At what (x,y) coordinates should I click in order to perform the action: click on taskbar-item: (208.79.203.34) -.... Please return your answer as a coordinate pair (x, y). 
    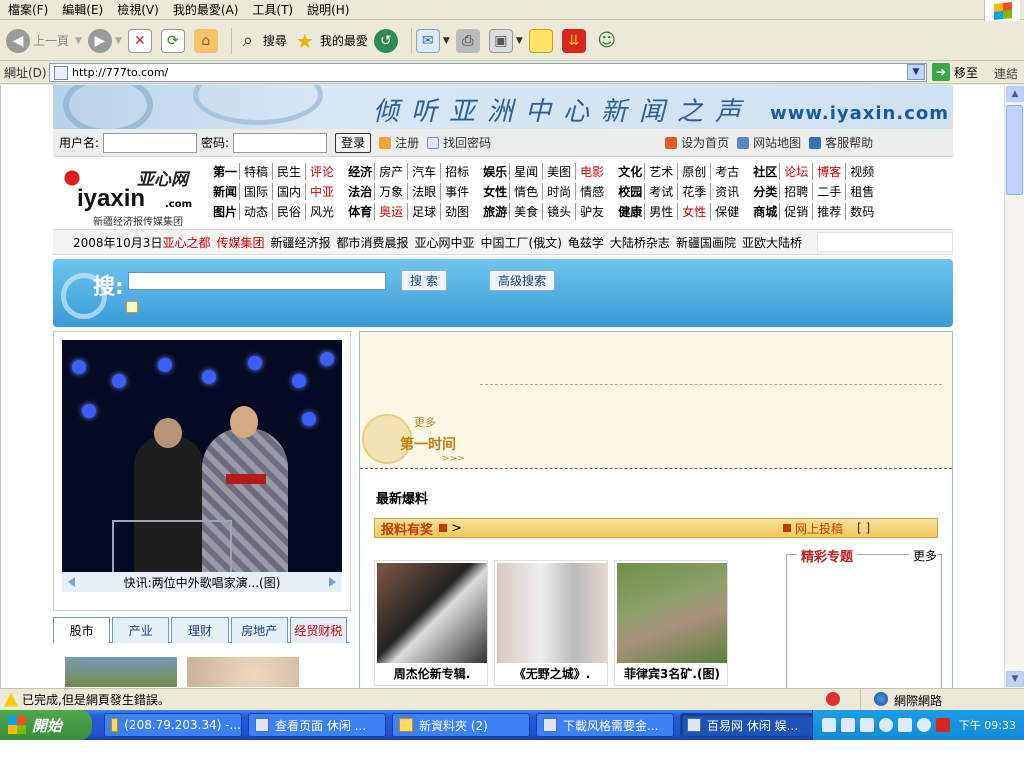
    Looking at the image, I should click on (173, 725).